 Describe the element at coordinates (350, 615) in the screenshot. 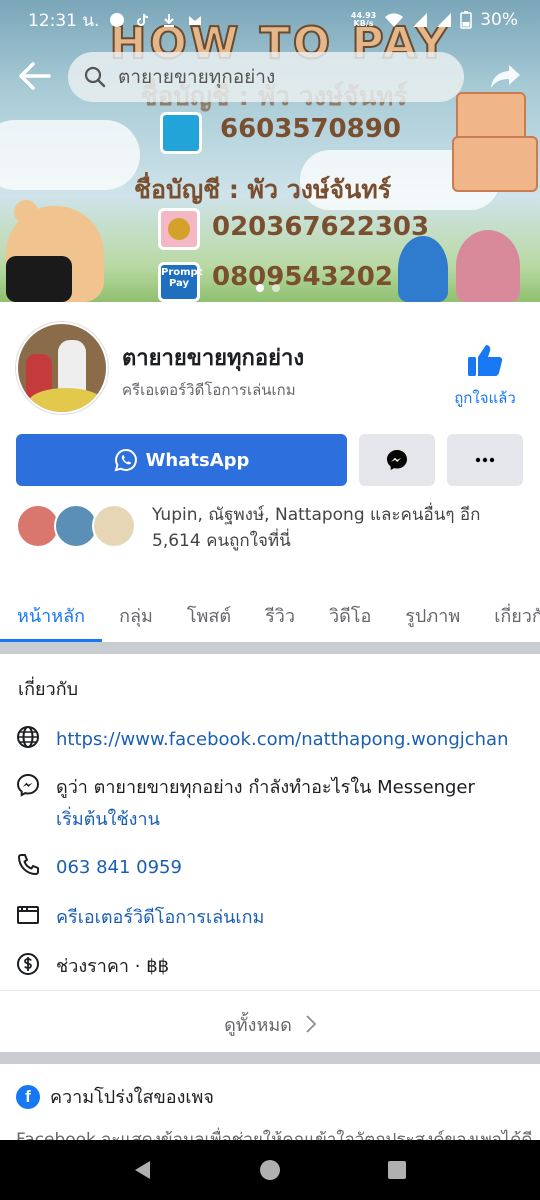

I see `tab-videos: วิดีโอ` at that location.